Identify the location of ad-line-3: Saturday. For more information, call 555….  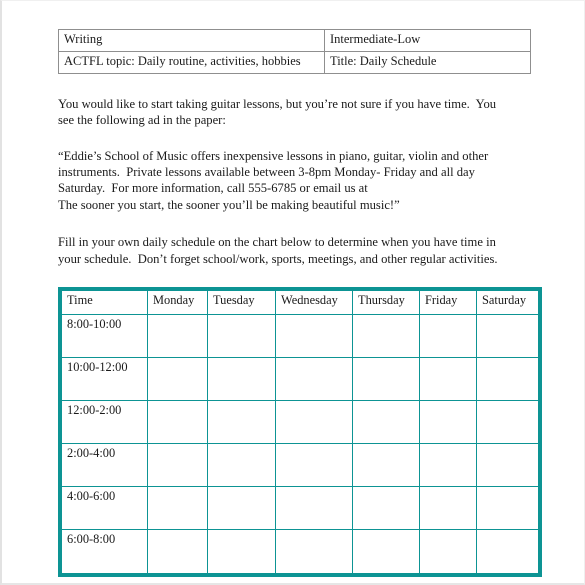
(213, 188).